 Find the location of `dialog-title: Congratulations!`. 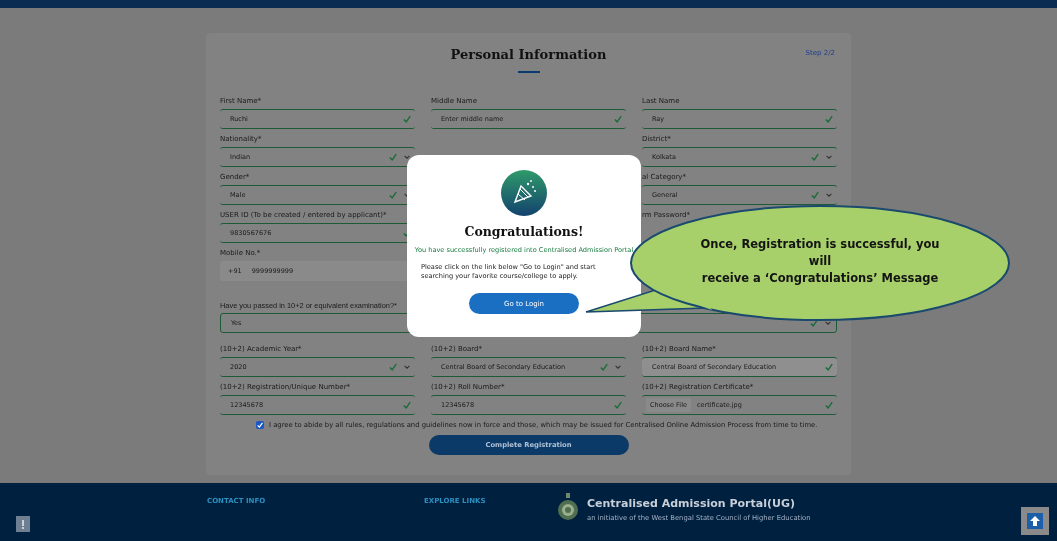

dialog-title: Congratulations! is located at coordinates (524, 231).